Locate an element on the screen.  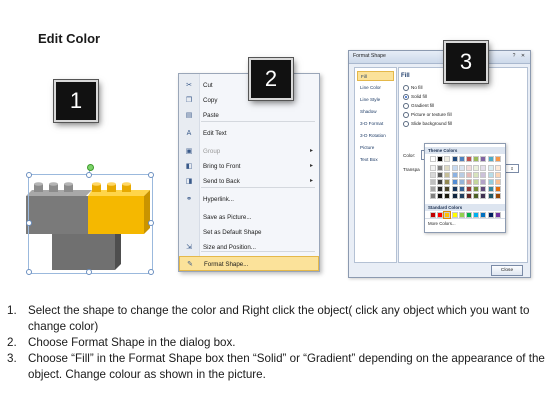
resize-handle-se is located at coordinates (151, 272).